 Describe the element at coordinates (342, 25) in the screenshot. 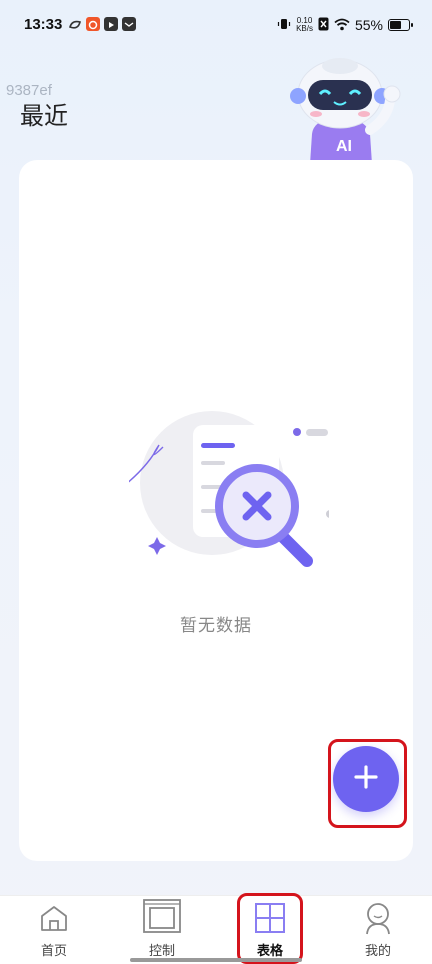

I see `wifi-icon` at that location.